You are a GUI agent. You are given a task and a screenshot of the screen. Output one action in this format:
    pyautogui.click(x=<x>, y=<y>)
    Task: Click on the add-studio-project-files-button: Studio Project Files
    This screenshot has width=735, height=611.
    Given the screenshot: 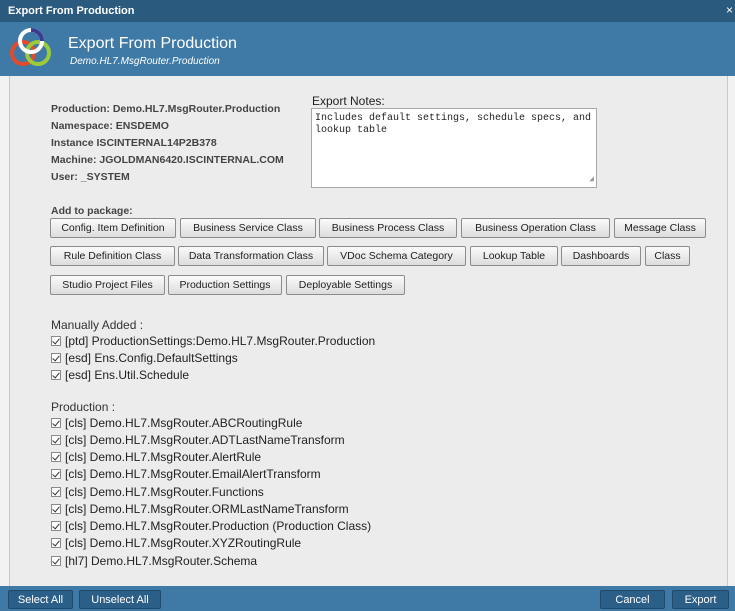 What is the action you would take?
    pyautogui.click(x=107, y=285)
    